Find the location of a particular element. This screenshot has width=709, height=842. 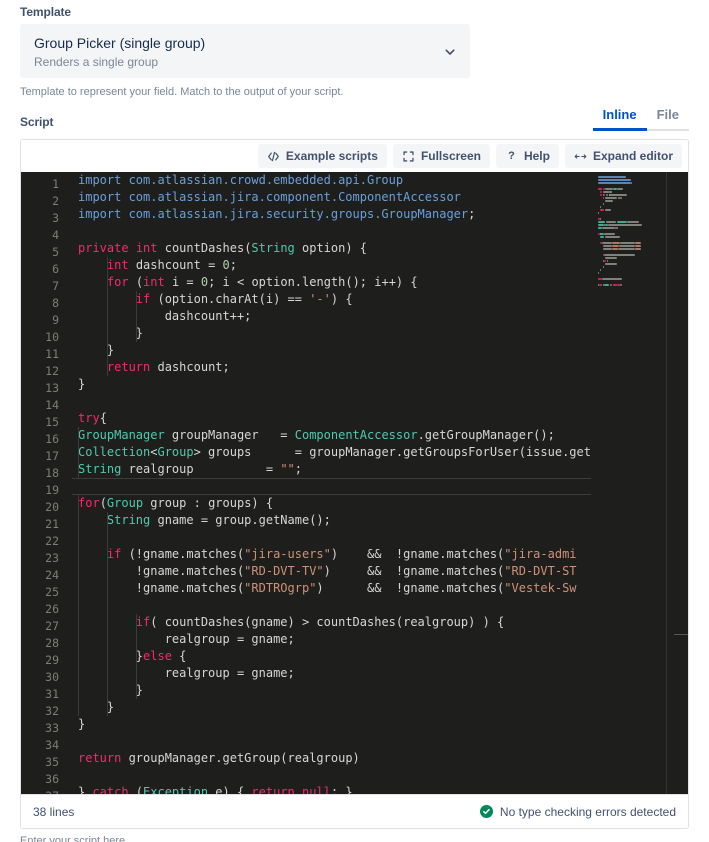

code-token: else is located at coordinates (157, 656).